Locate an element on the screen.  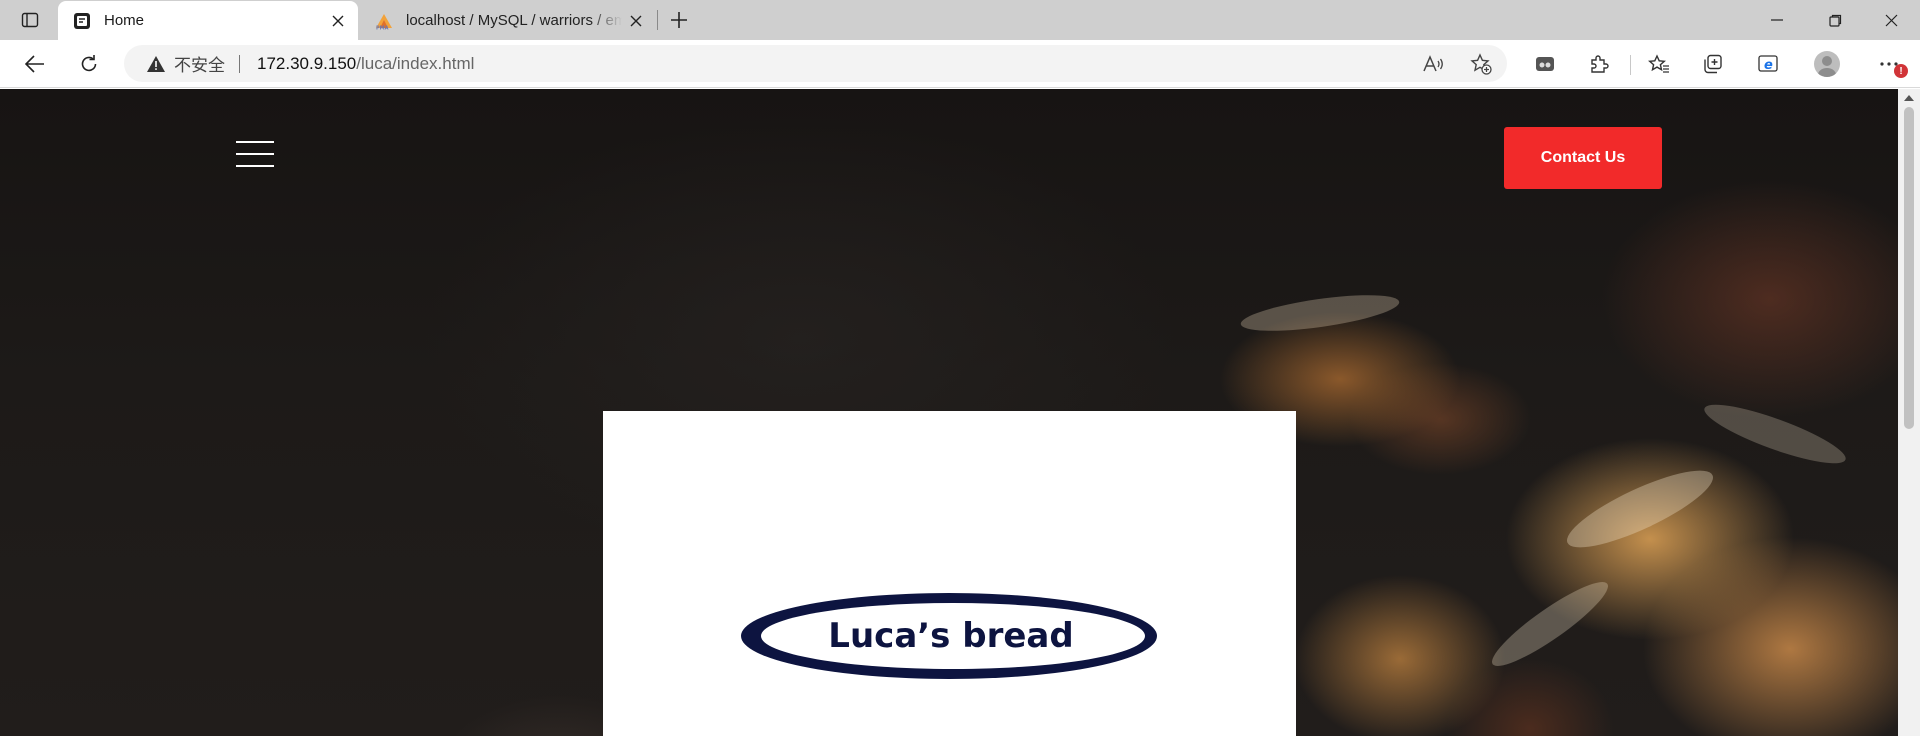
refresh-button is located at coordinates (89, 64).